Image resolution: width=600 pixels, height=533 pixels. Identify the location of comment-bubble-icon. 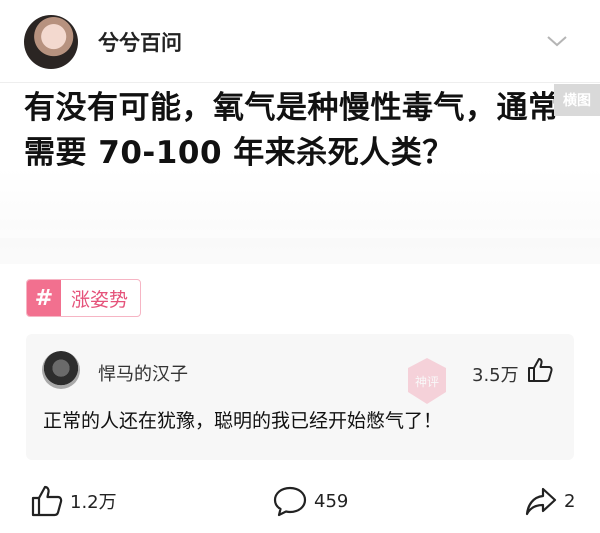
(290, 501).